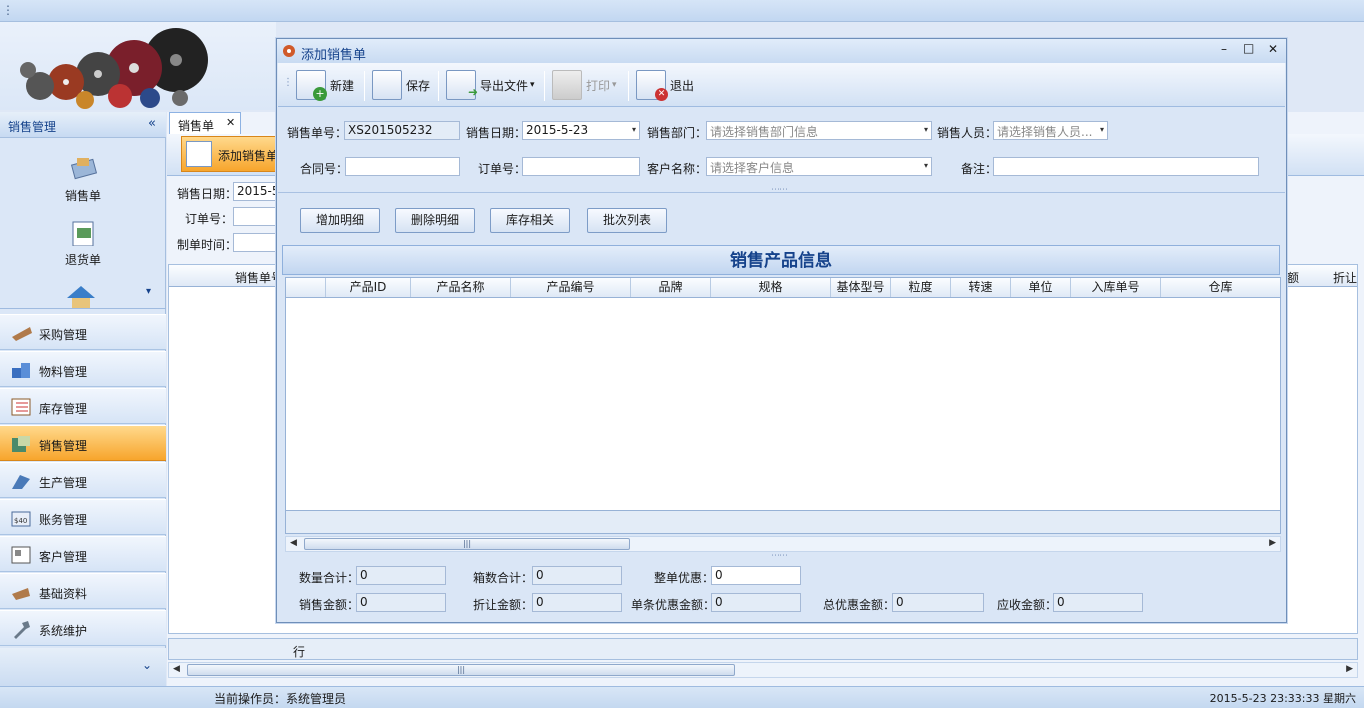 Image resolution: width=1364 pixels, height=708 pixels. What do you see at coordinates (435, 220) in the screenshot?
I see `delete-detail-button: 删除明细` at bounding box center [435, 220].